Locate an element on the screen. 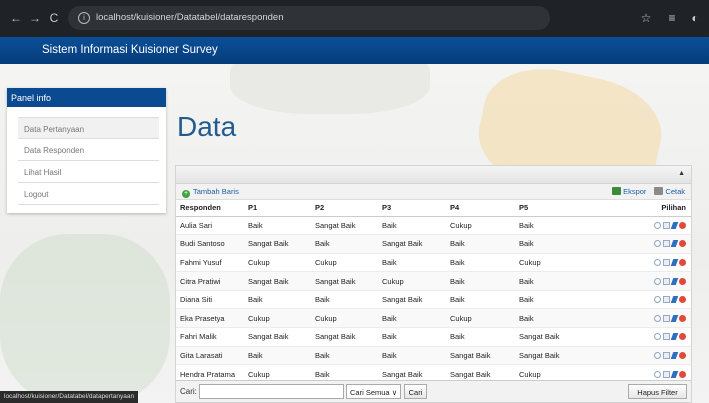 The height and width of the screenshot is (403, 709). page-title: Data is located at coordinates (207, 126).